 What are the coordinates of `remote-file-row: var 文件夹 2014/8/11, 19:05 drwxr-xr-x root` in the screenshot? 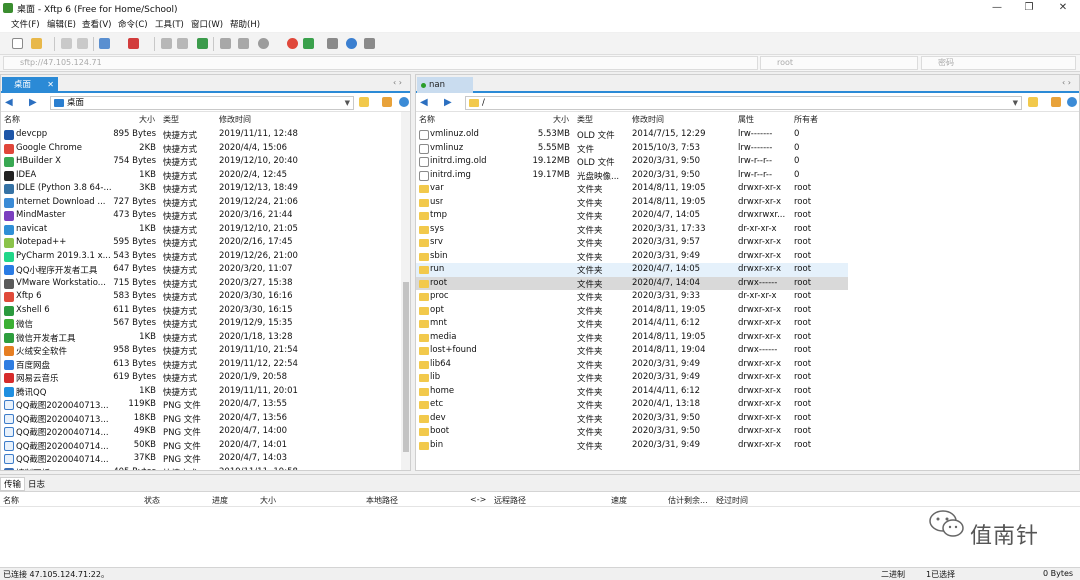 It's located at (632, 189).